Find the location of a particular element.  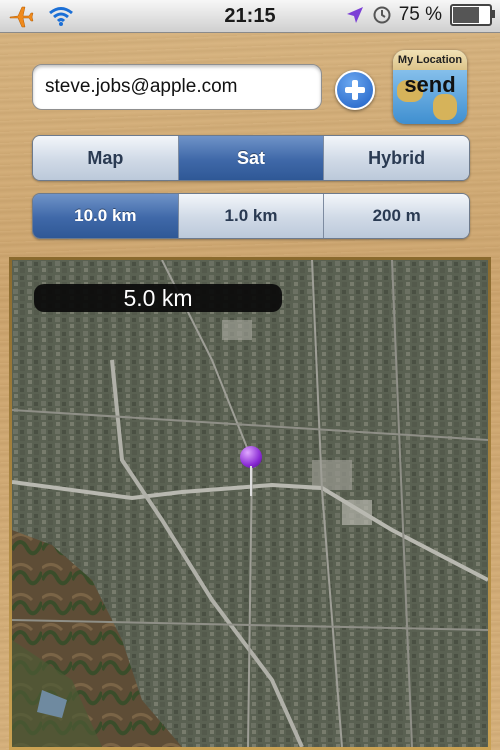

add-contact-button is located at coordinates (355, 90).